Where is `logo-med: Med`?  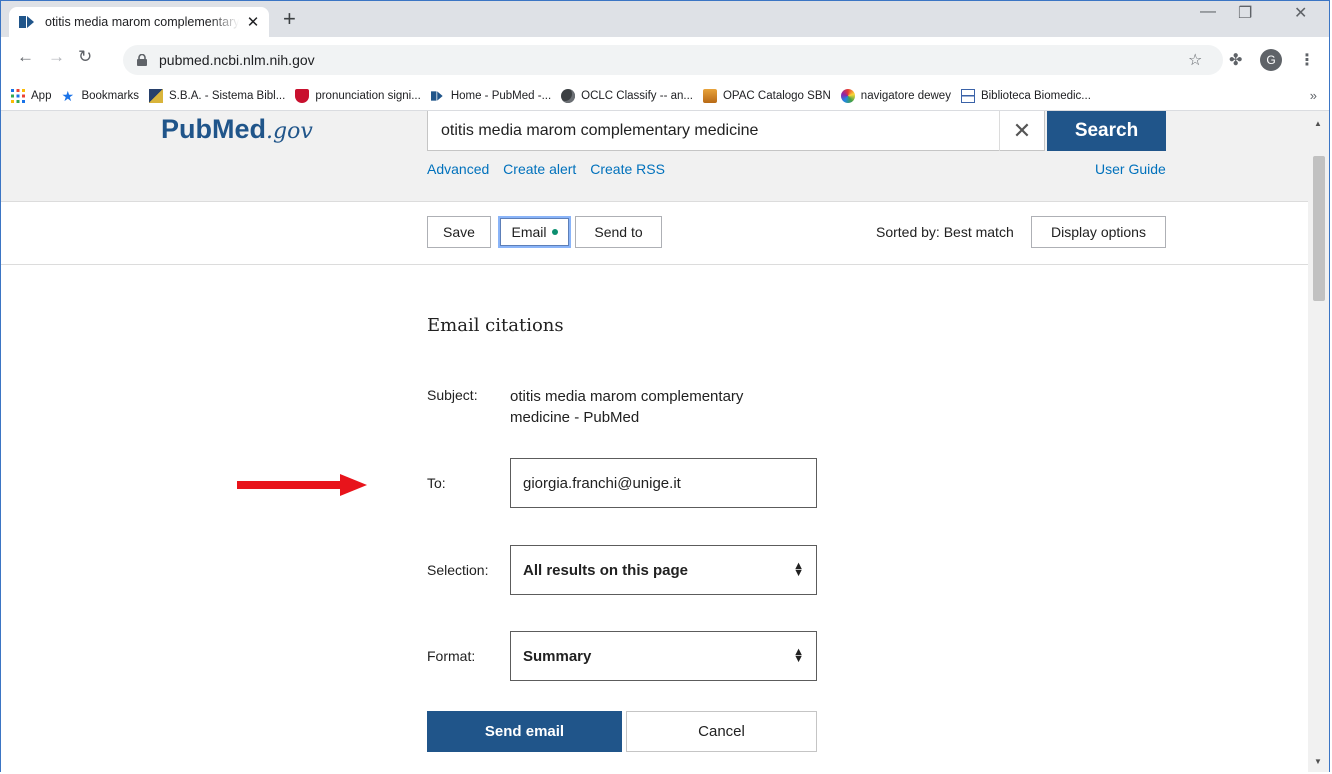
logo-med: Med is located at coordinates (239, 129).